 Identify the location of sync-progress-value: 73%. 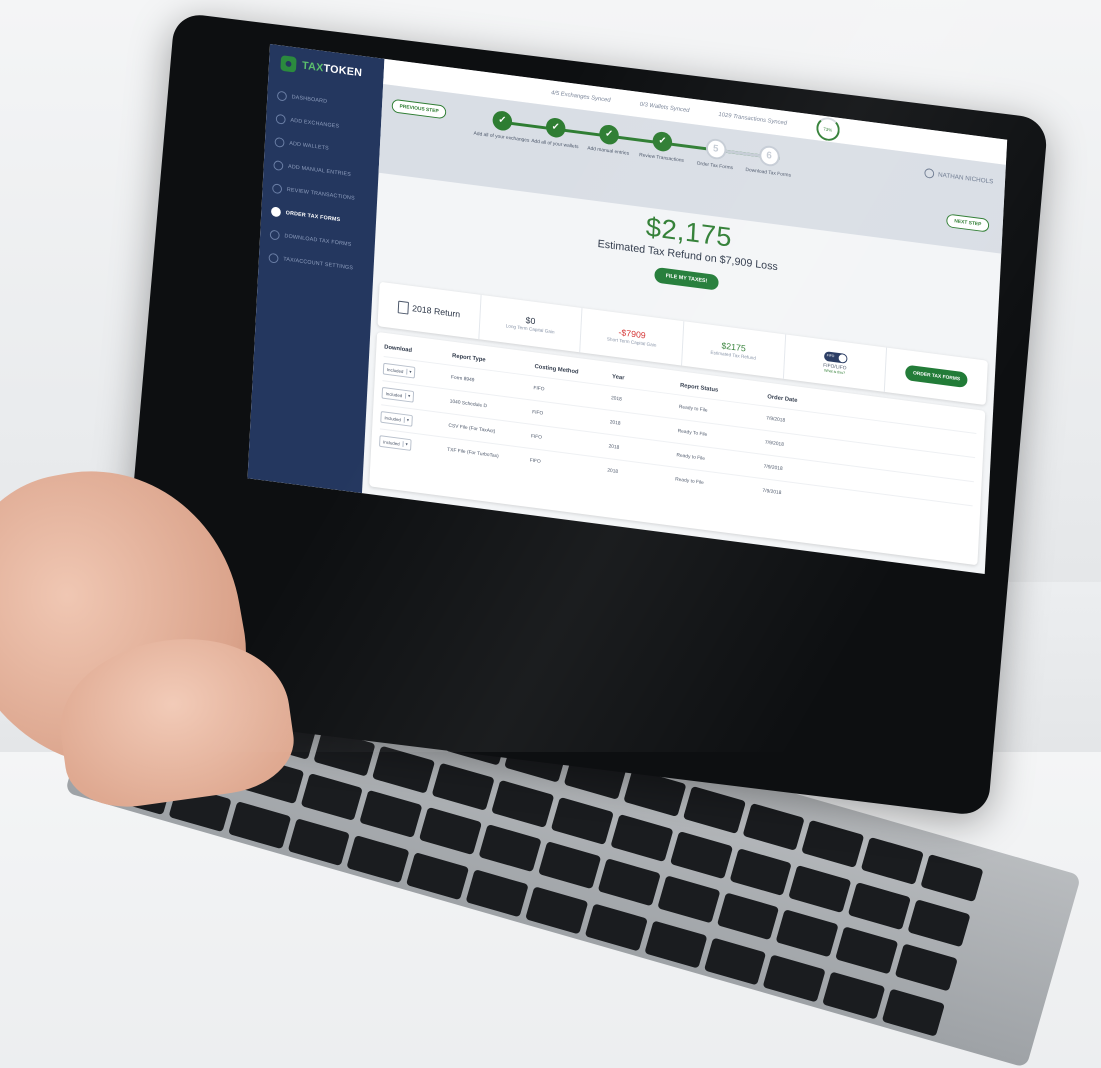
(828, 129).